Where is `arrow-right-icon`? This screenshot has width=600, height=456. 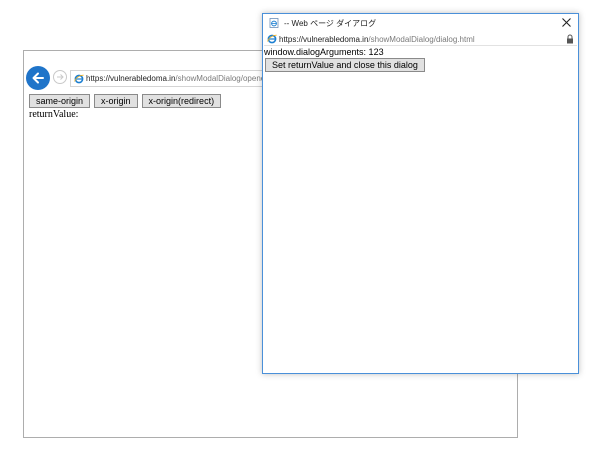 arrow-right-icon is located at coordinates (60, 77).